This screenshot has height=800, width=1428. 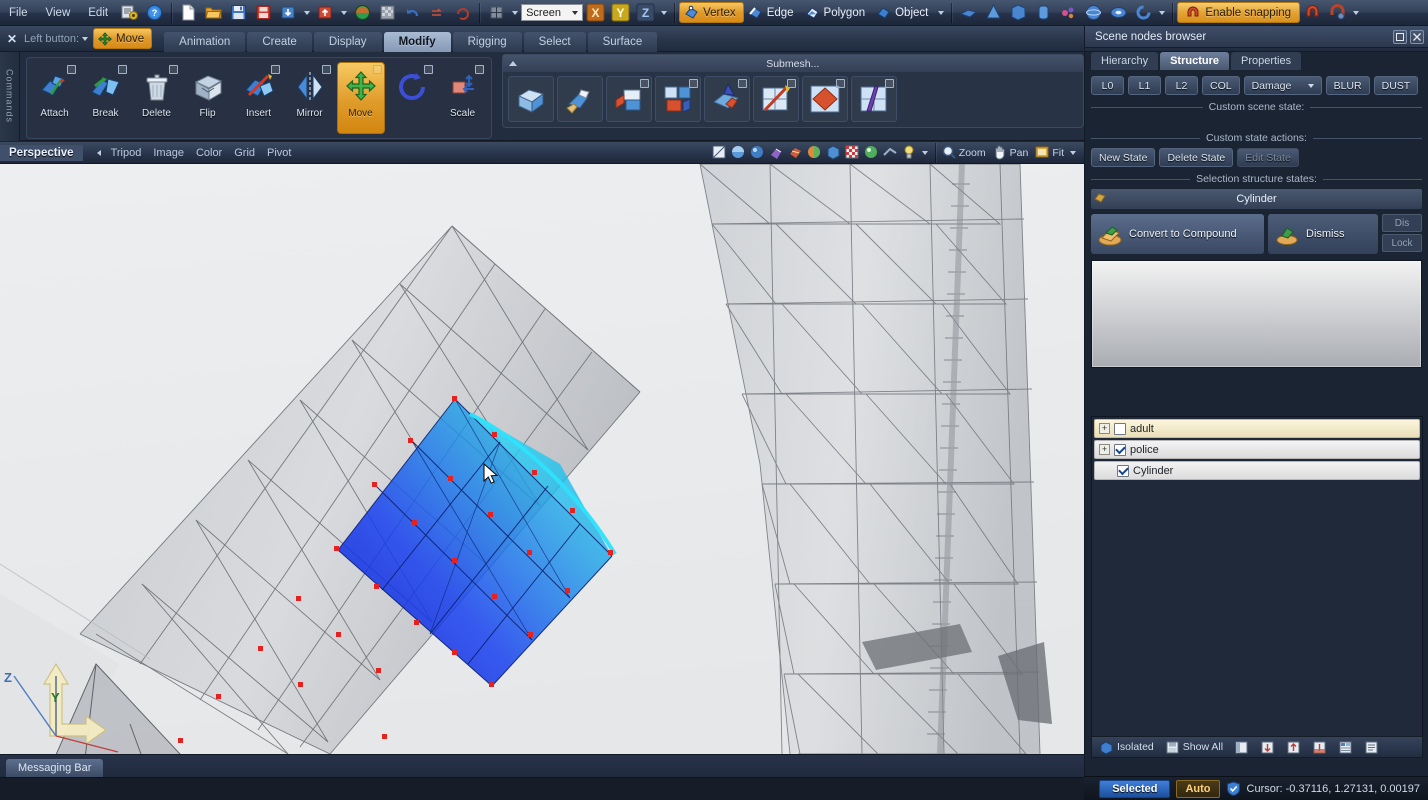 What do you see at coordinates (98, 13) in the screenshot?
I see `menu-edit: Edit` at bounding box center [98, 13].